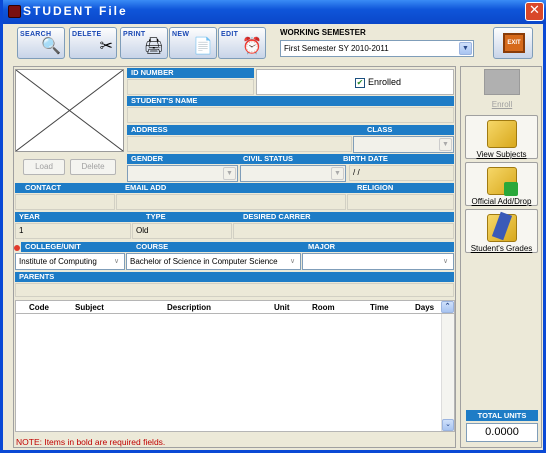  What do you see at coordinates (268, 158) in the screenshot?
I see `civil-status-label: CIVIL STATUS` at bounding box center [268, 158].